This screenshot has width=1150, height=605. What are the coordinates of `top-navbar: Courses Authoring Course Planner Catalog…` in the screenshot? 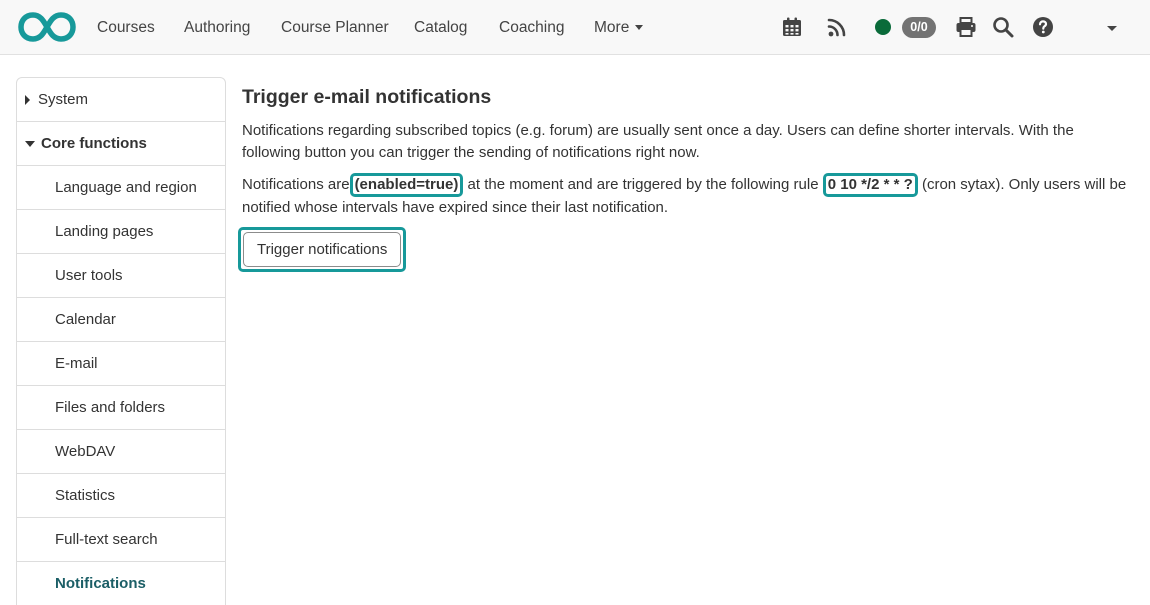 It's located at (575, 27).